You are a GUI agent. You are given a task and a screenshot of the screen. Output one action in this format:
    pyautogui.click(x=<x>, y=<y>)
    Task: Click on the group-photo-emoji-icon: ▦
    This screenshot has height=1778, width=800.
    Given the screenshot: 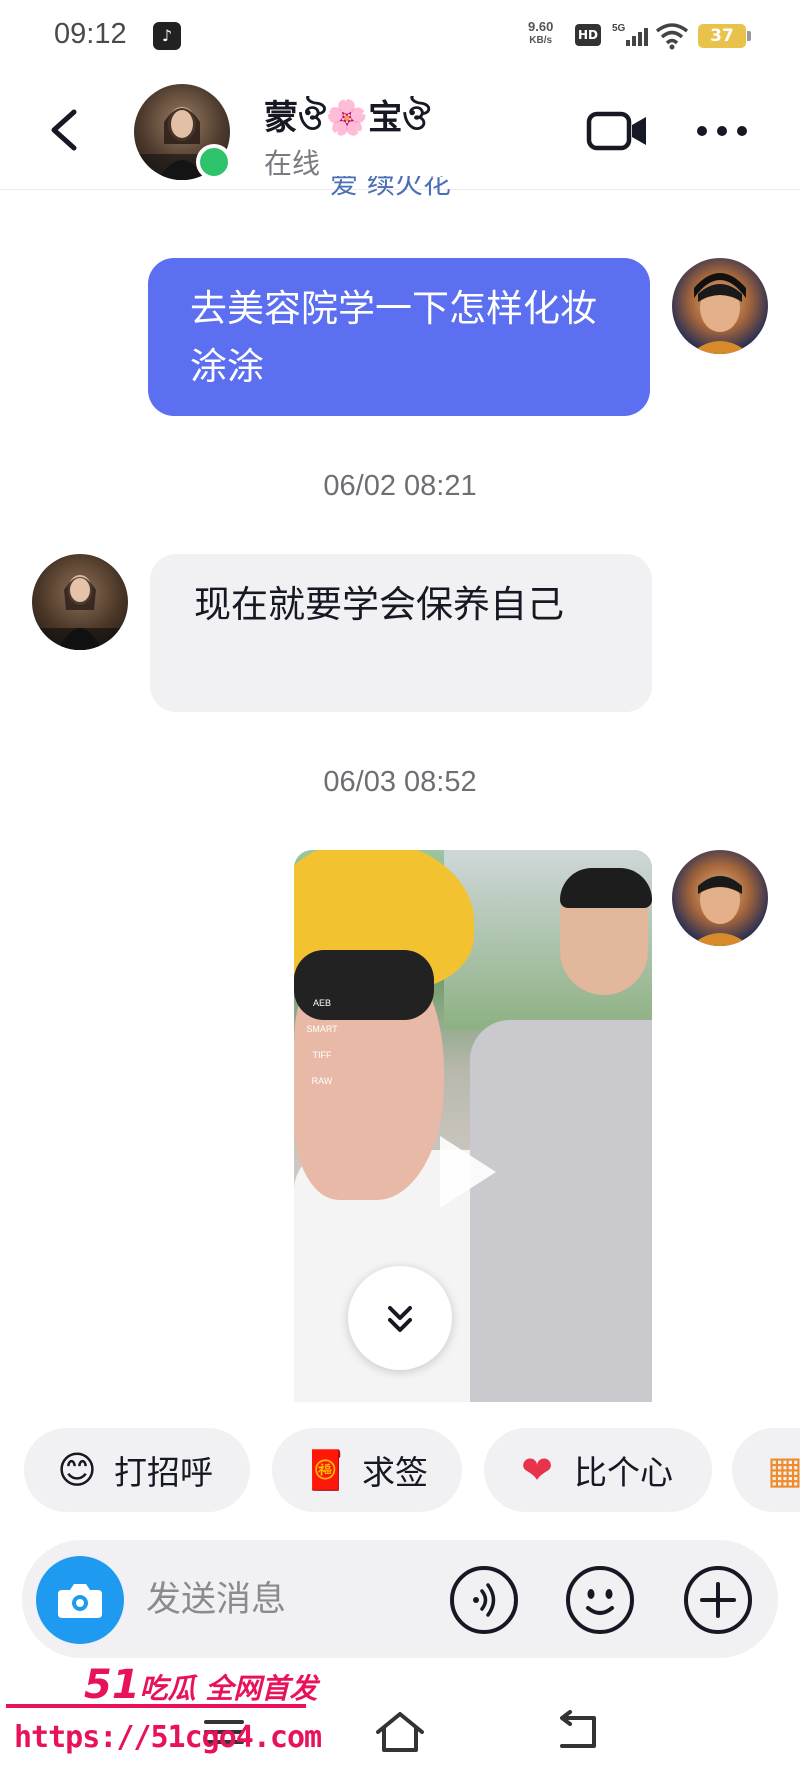 What is the action you would take?
    pyautogui.click(x=783, y=1470)
    